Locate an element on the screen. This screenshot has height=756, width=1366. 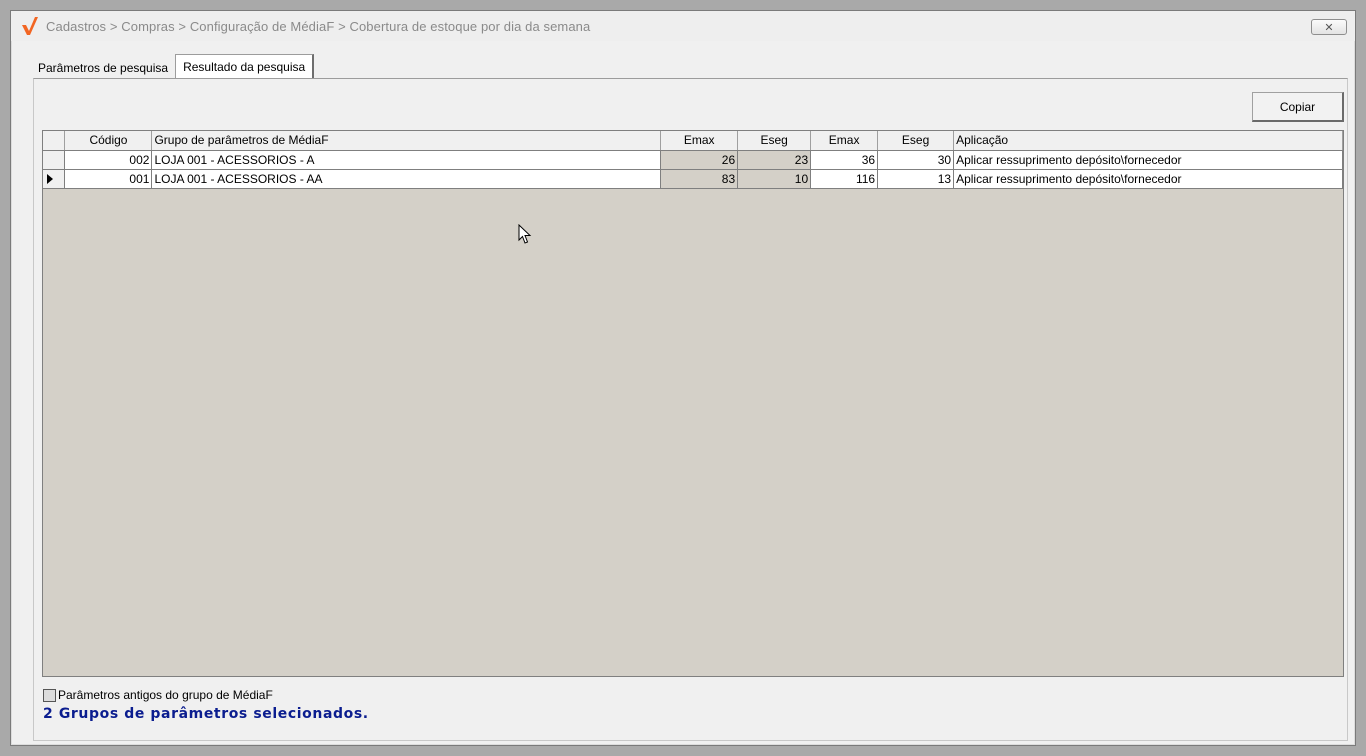
old-parameters-checkbox-row: Parâmetros antigos do grupo de MédiaF is located at coordinates (158, 695).